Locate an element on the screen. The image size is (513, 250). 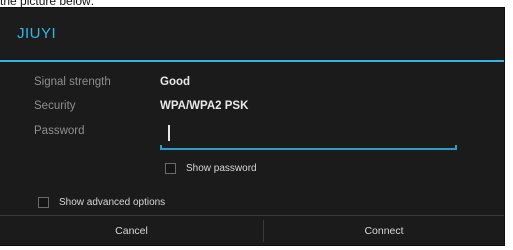
password-label: Password is located at coordinates (59, 131).